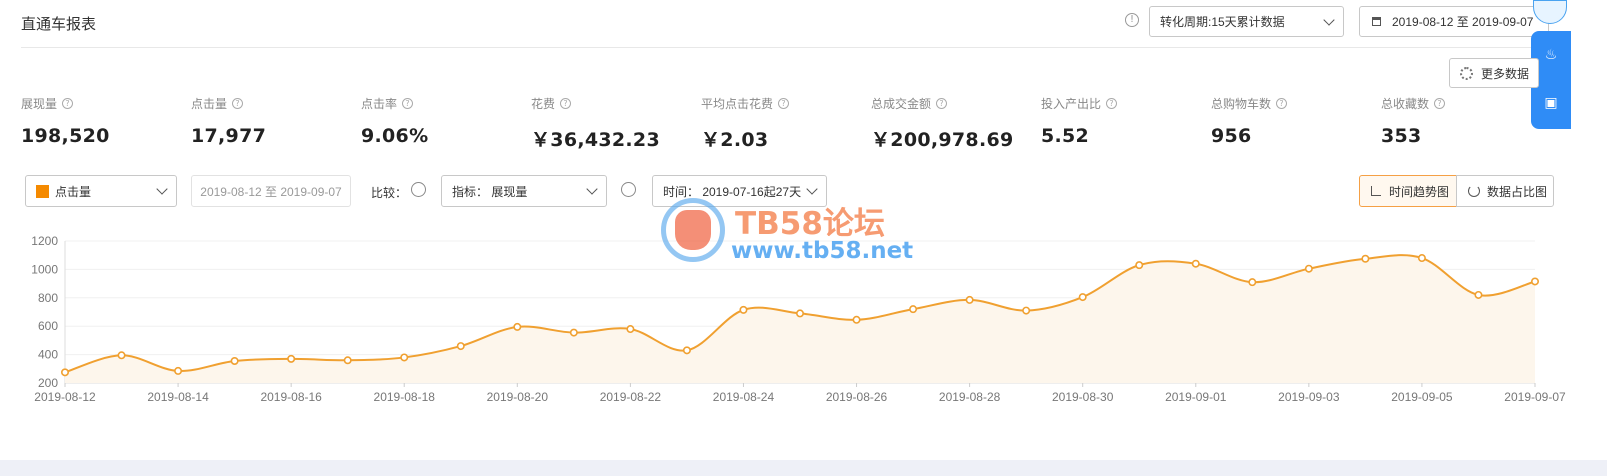 Image resolution: width=1607 pixels, height=476 pixels. I want to click on x-tick-label: 2019-08-12, so click(65, 397).